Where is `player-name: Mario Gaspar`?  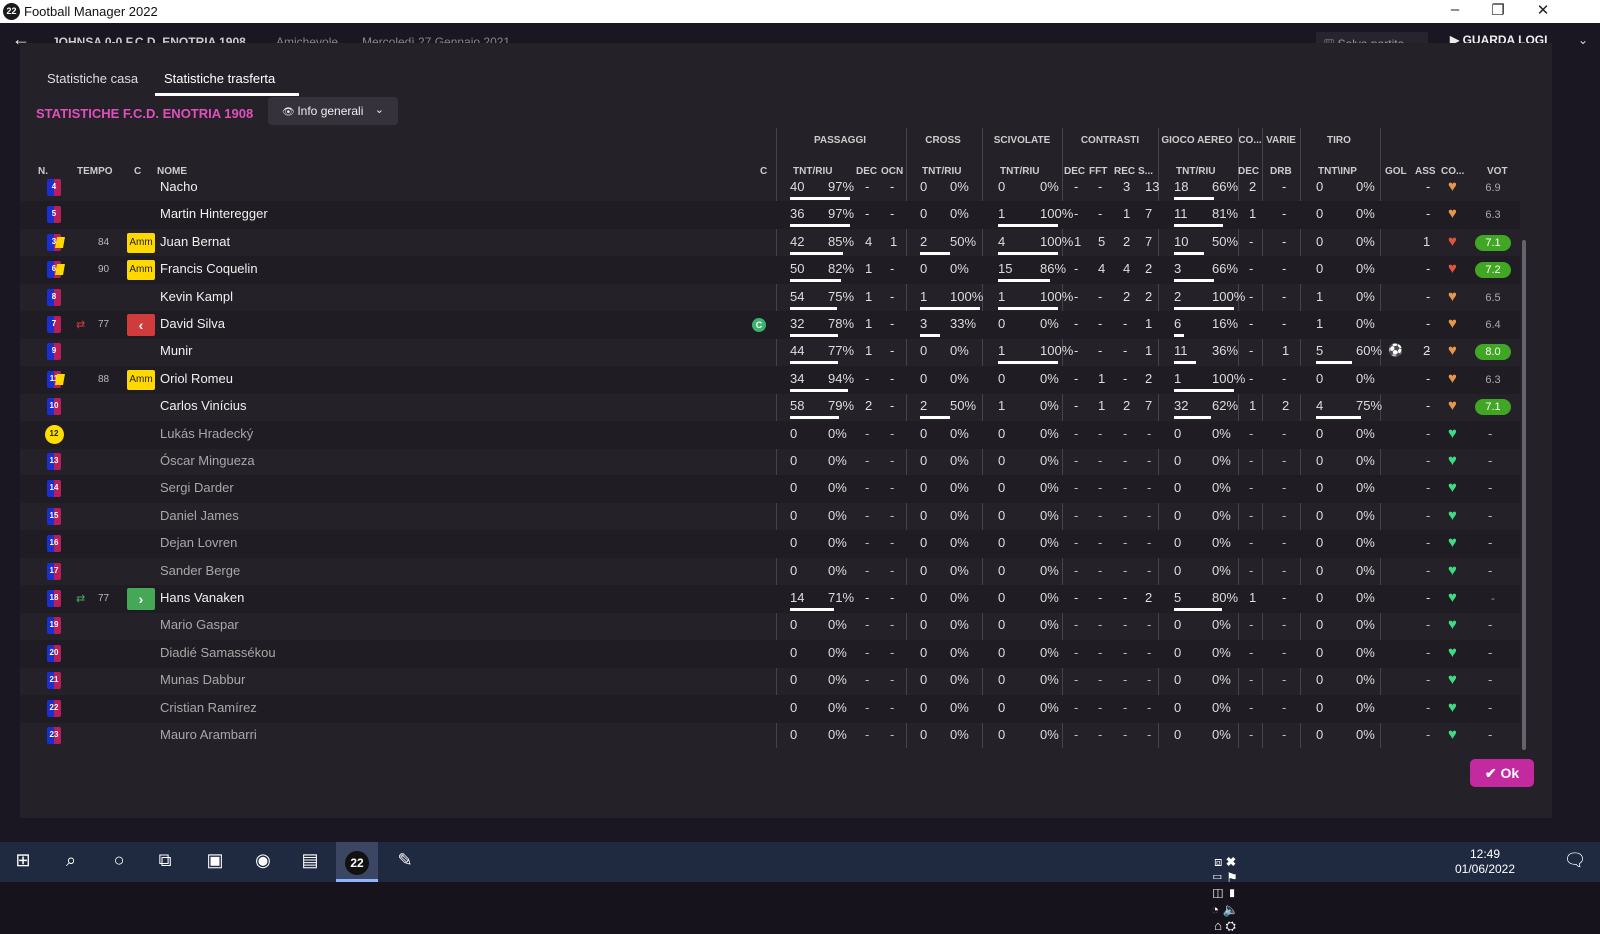
player-name: Mario Gaspar is located at coordinates (199, 624).